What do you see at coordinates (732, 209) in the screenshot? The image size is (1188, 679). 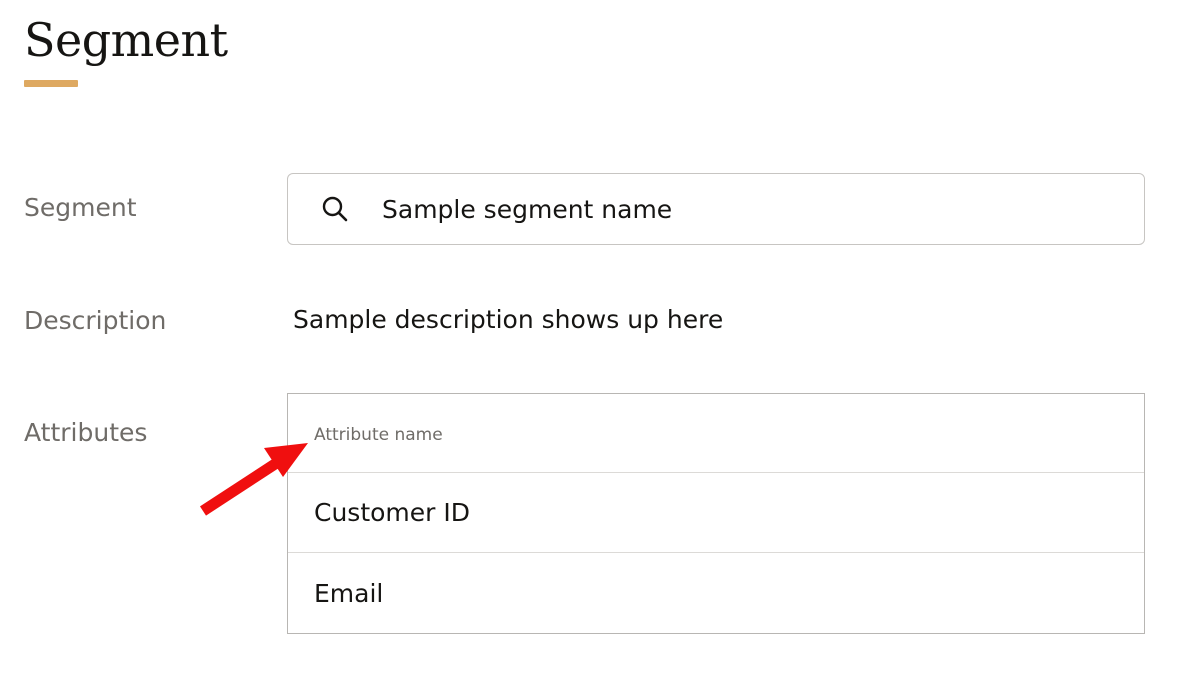 I see `segment-search-input` at bounding box center [732, 209].